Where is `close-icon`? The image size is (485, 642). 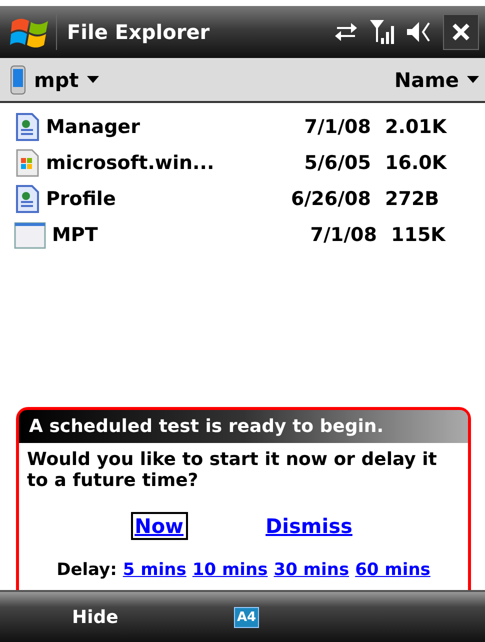
close-icon is located at coordinates (461, 32).